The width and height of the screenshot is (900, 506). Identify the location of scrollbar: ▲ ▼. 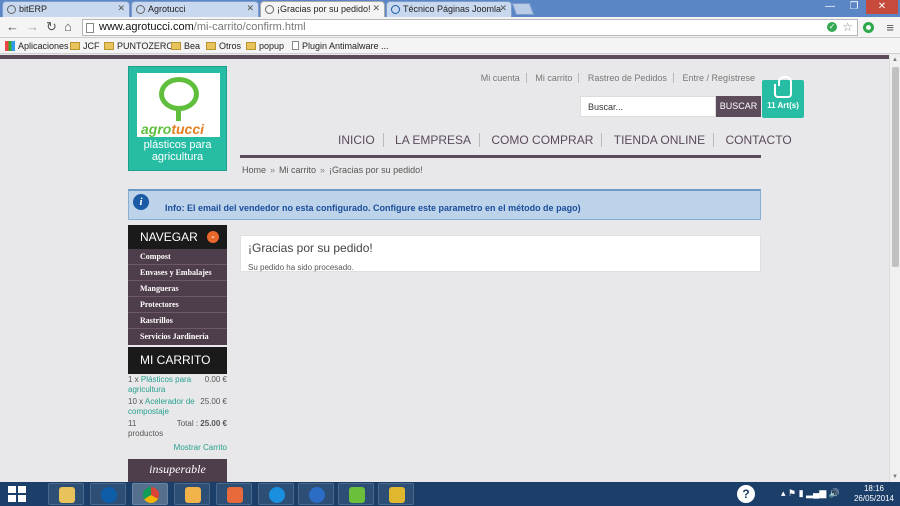
(894, 268).